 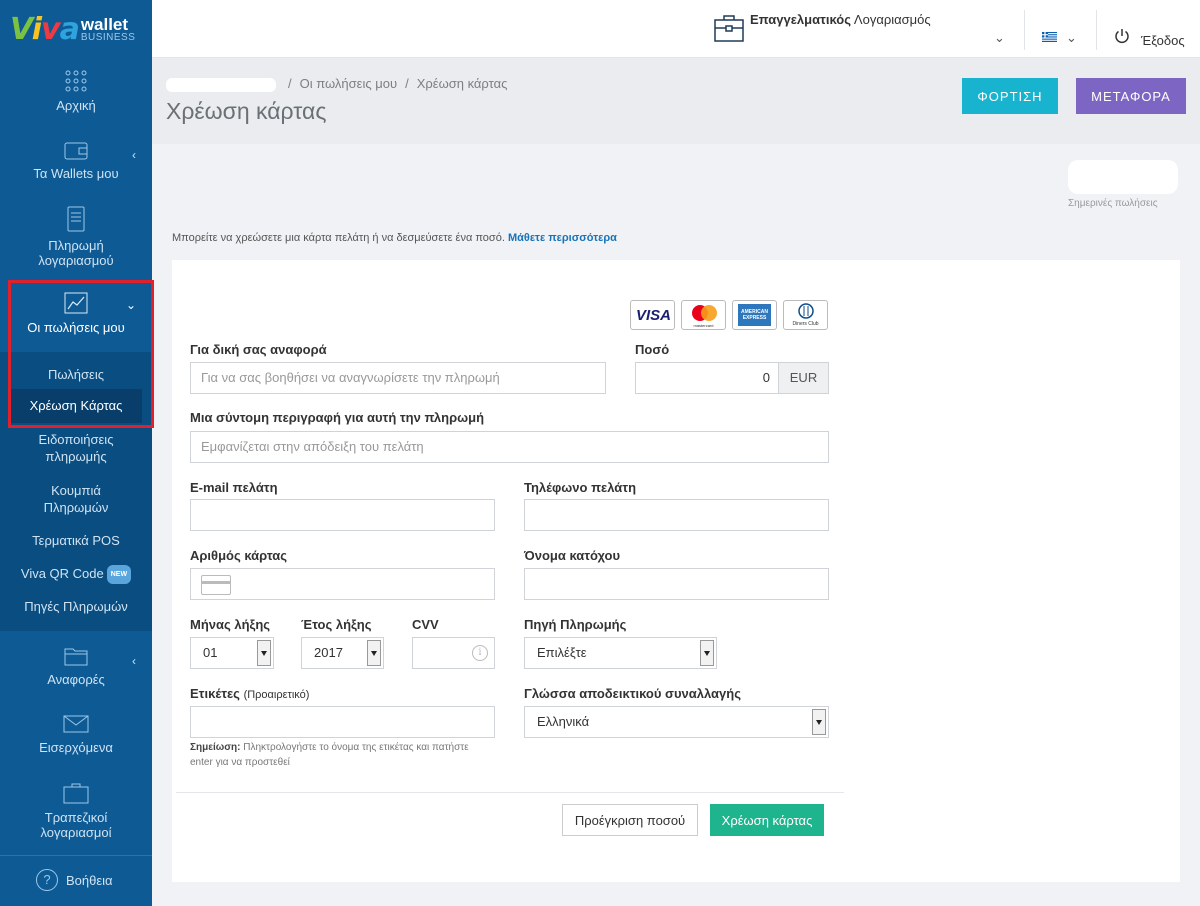 What do you see at coordinates (732, 378) in the screenshot?
I see `amount-input: 0 EUR` at bounding box center [732, 378].